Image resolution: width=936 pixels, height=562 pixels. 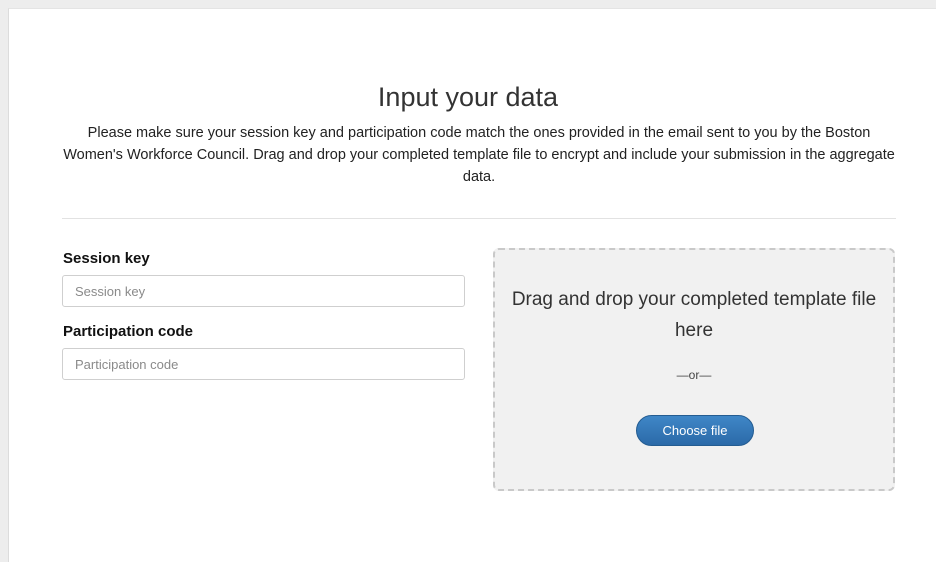 What do you see at coordinates (263, 291) in the screenshot?
I see `session-key-input` at bounding box center [263, 291].